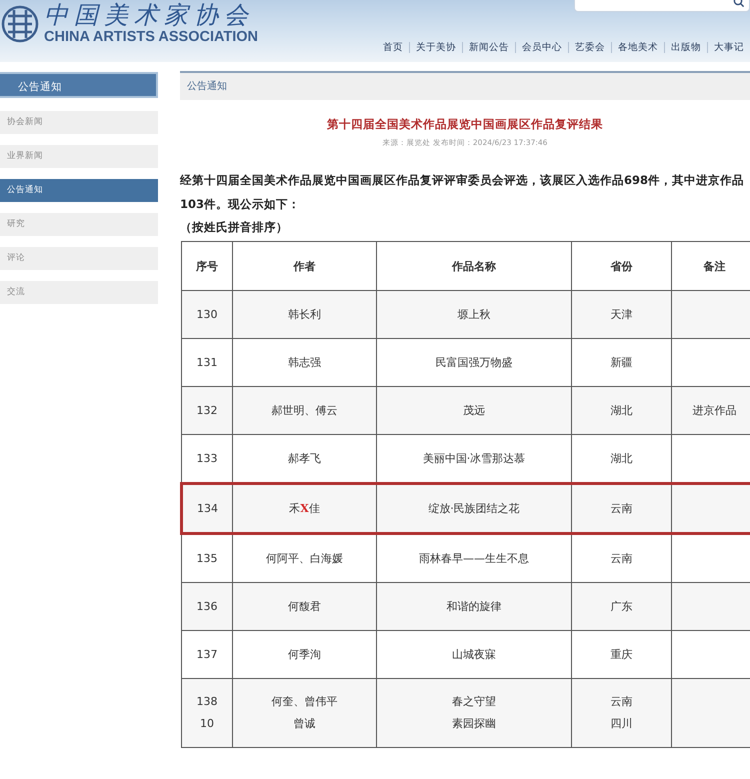  What do you see at coordinates (622, 314) in the screenshot?
I see `table-cell: 天津` at bounding box center [622, 314].